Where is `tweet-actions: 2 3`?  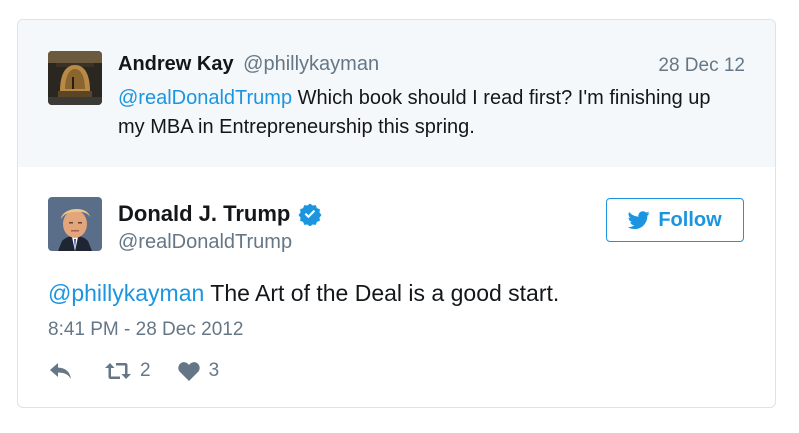
tweet-actions: 2 3 is located at coordinates (133, 371).